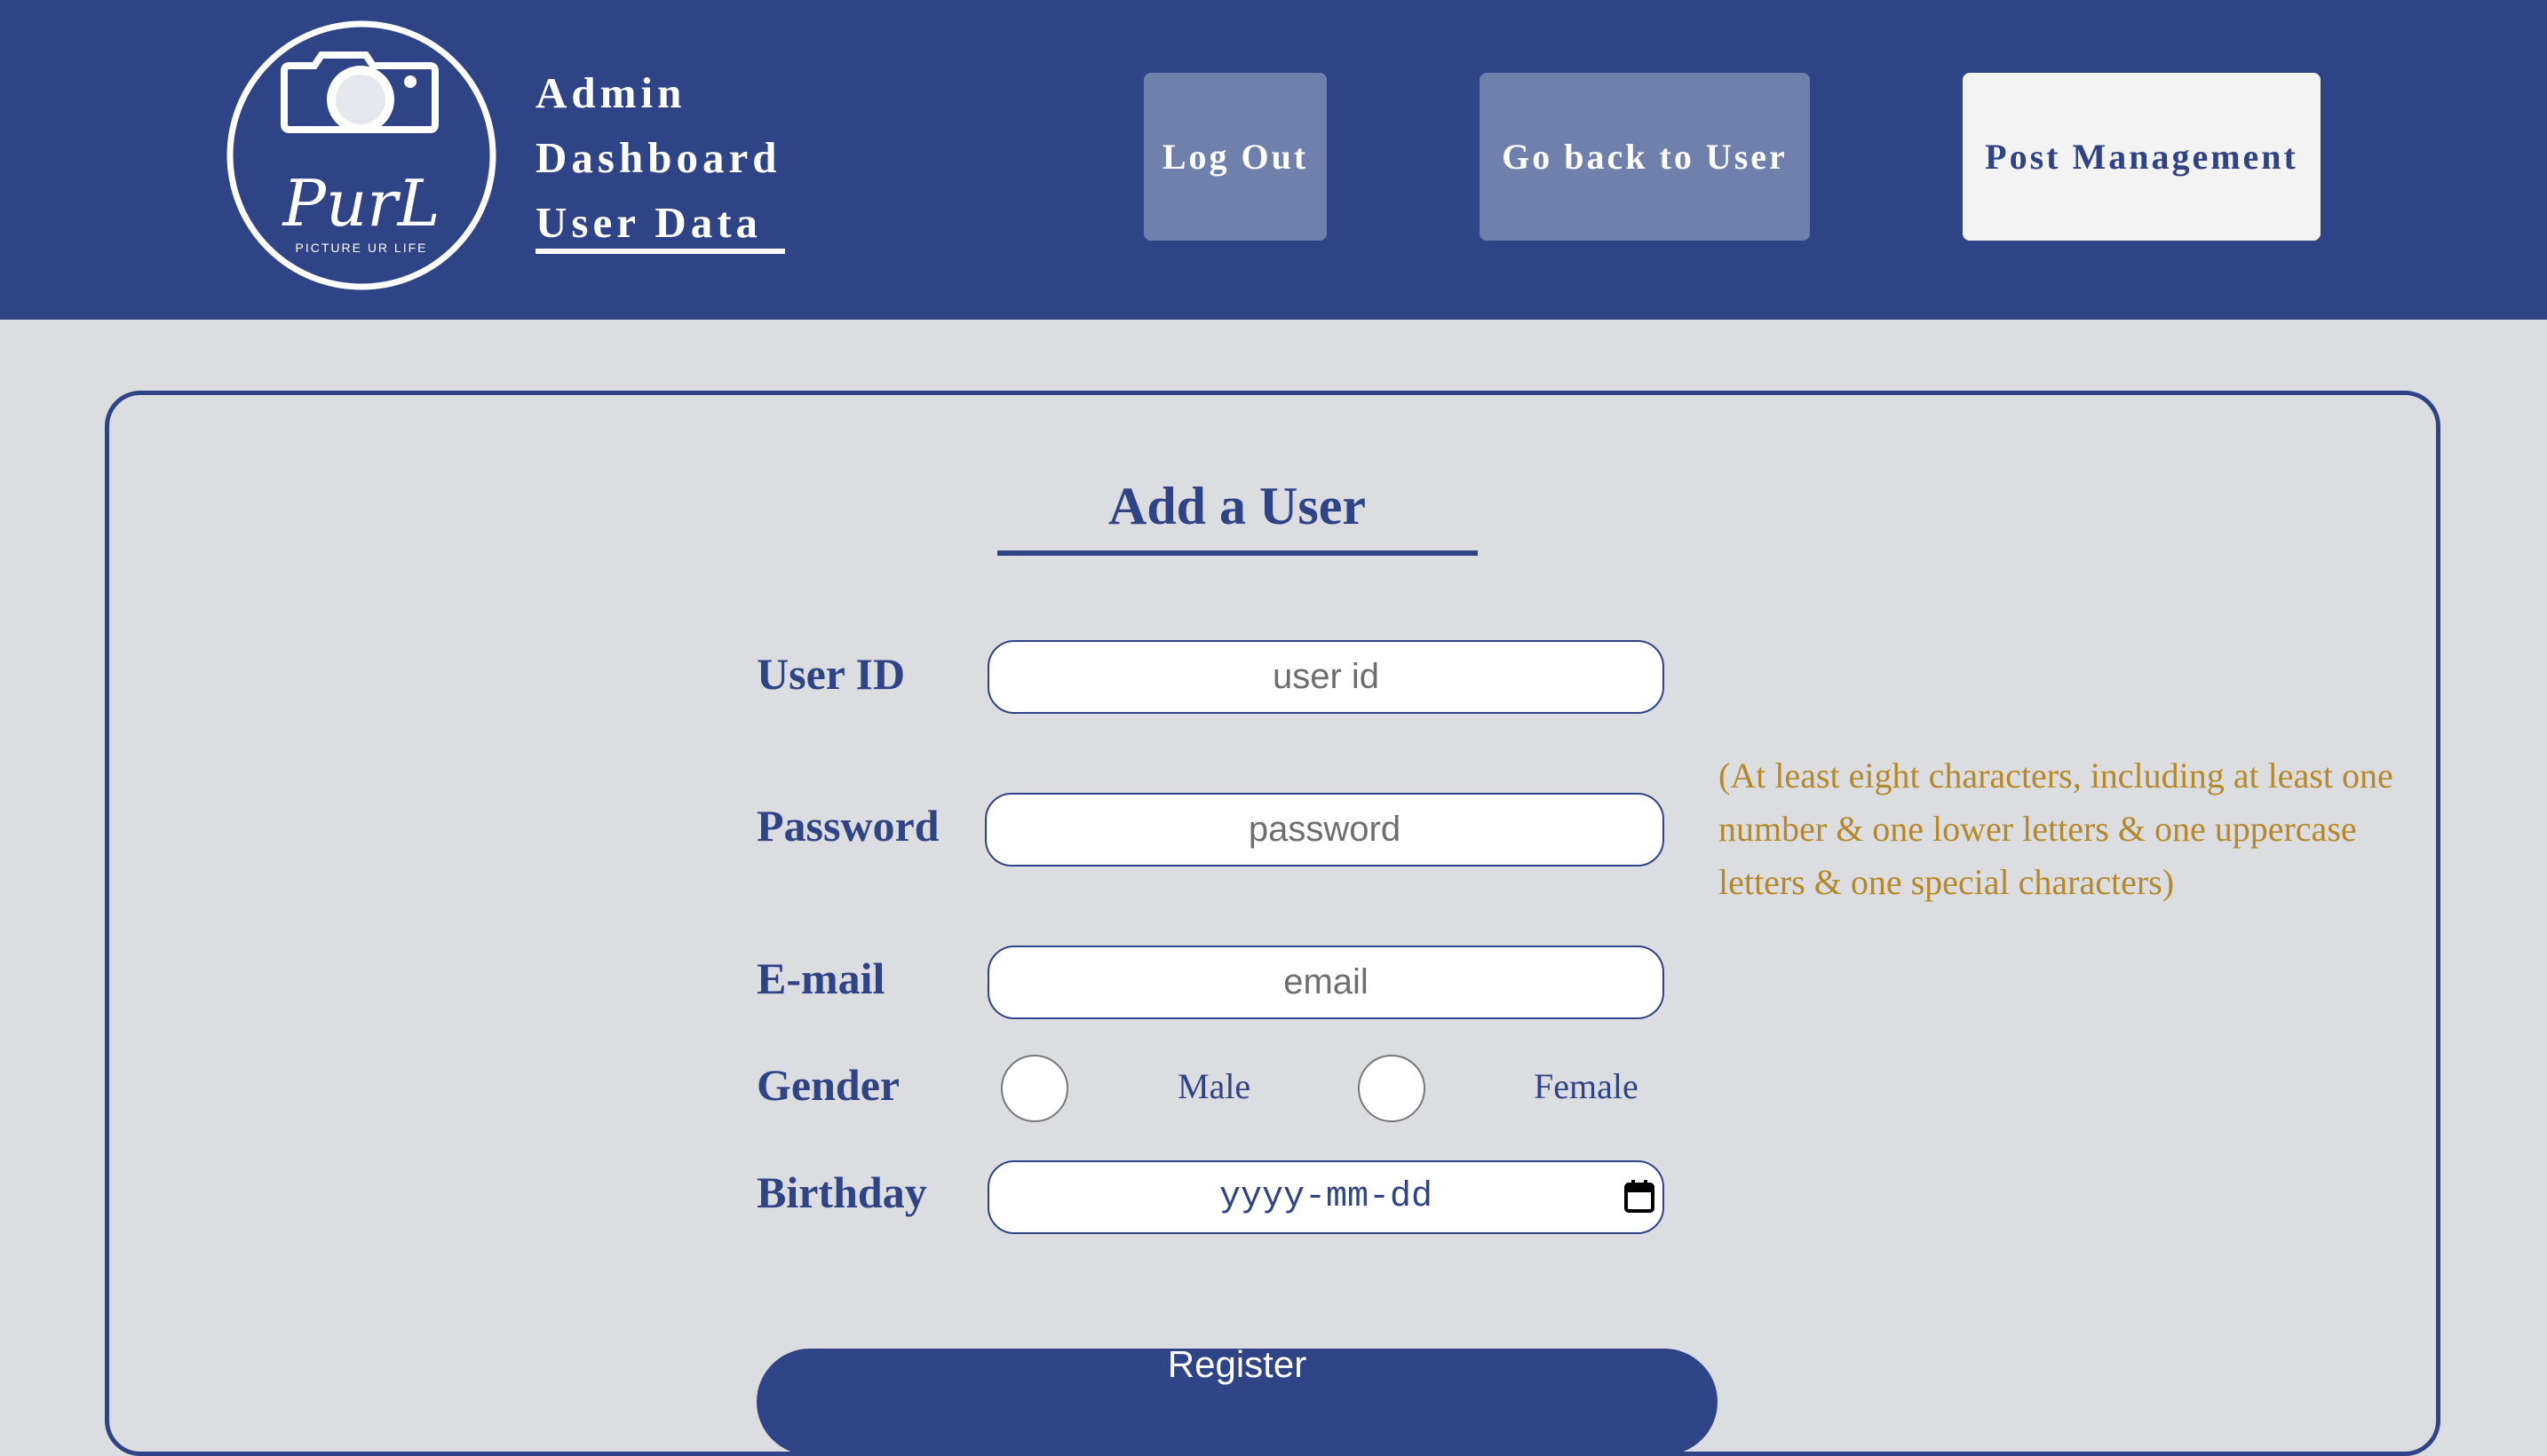 Image resolution: width=2547 pixels, height=1456 pixels. I want to click on gender-female-radio, so click(1391, 1088).